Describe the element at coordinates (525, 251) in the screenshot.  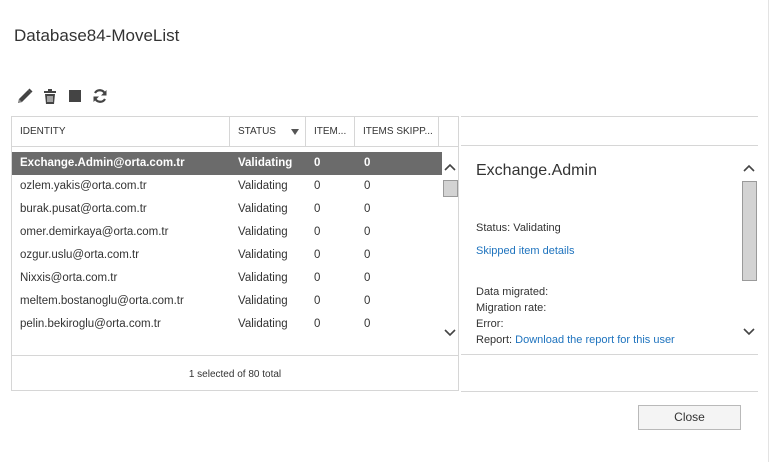
I see `skipped-item-details-link: Skipped item details` at that location.